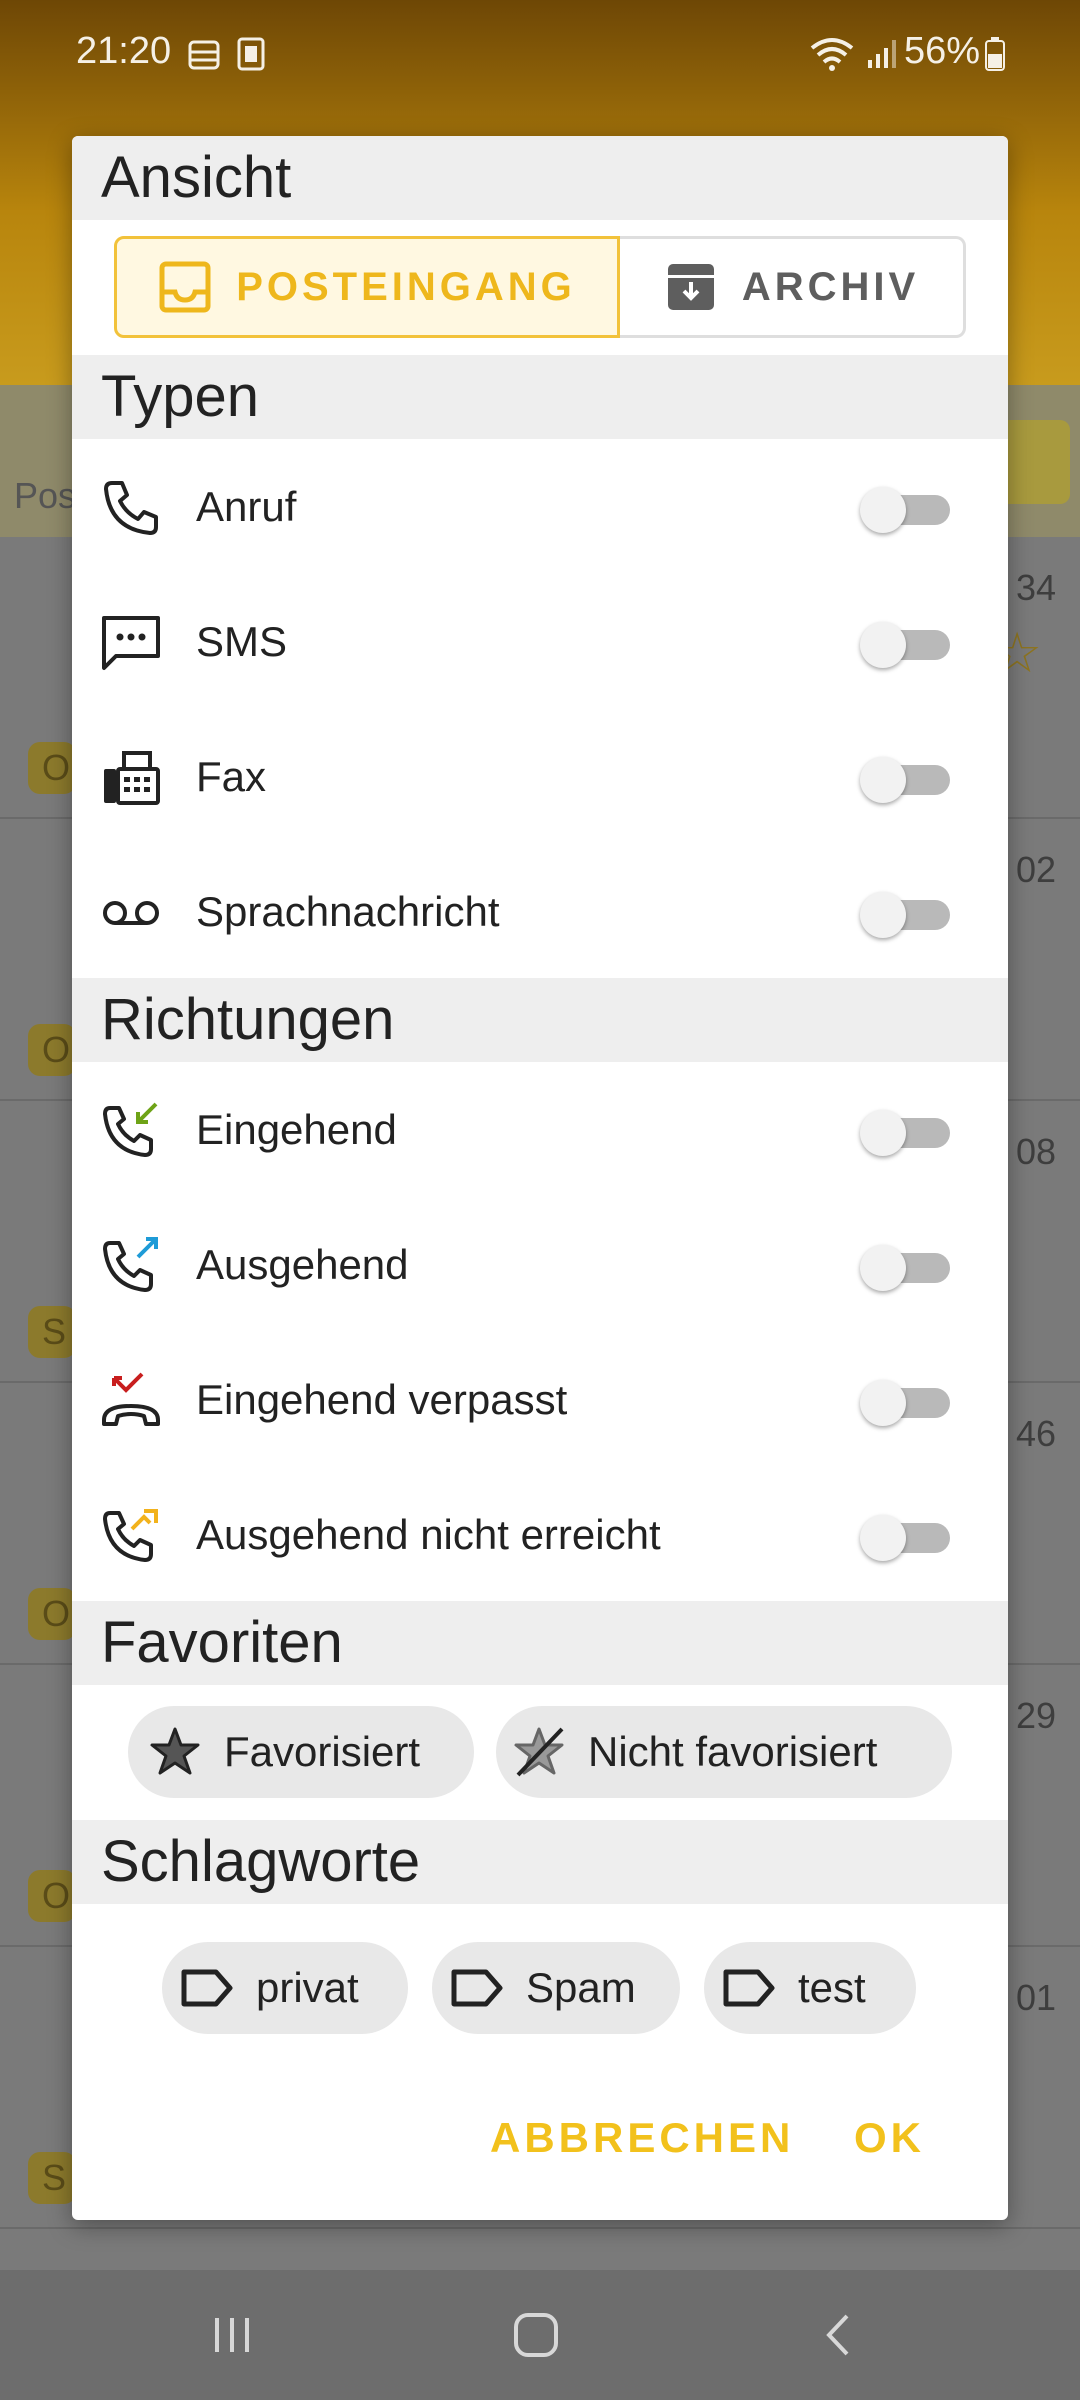 This screenshot has height=2400, width=1080. Describe the element at coordinates (905, 1538) in the screenshot. I see `outgoing-failed-toggle` at that location.